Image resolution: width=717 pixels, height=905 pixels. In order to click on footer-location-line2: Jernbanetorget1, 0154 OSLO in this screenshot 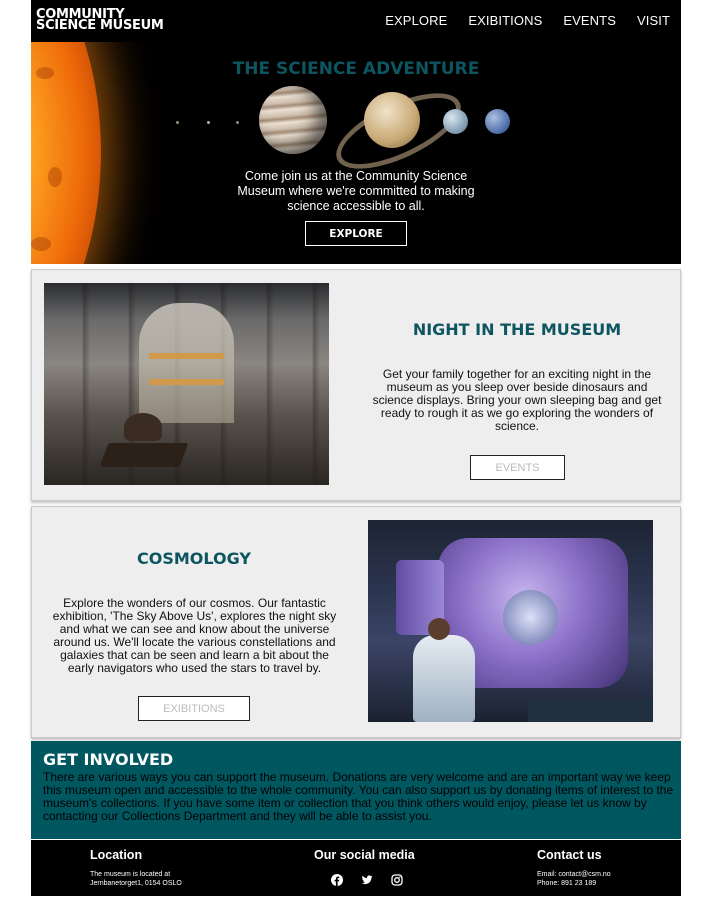, I will do `click(136, 883)`.